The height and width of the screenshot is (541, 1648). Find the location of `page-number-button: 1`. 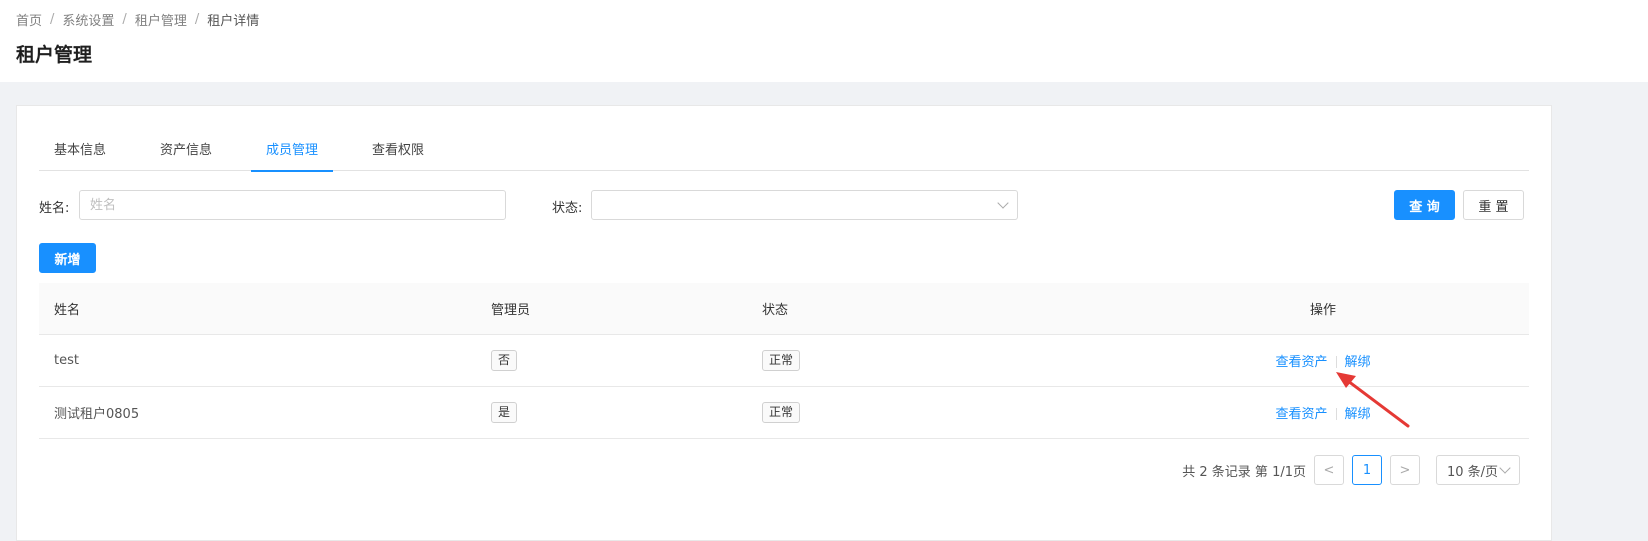

page-number-button: 1 is located at coordinates (1367, 470).